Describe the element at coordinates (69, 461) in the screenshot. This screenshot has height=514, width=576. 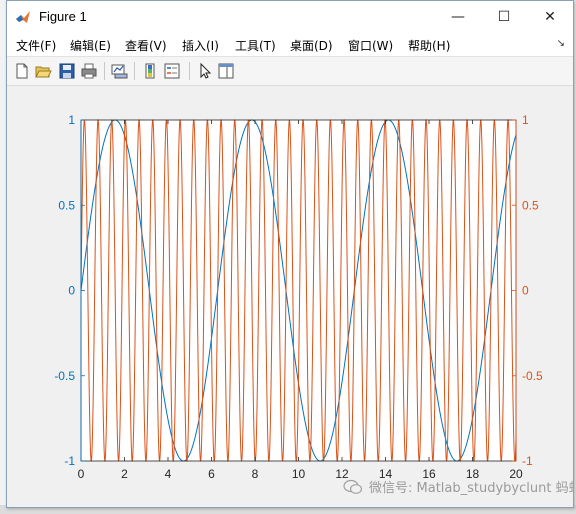
I see `left-y-tick-label: -1` at that location.